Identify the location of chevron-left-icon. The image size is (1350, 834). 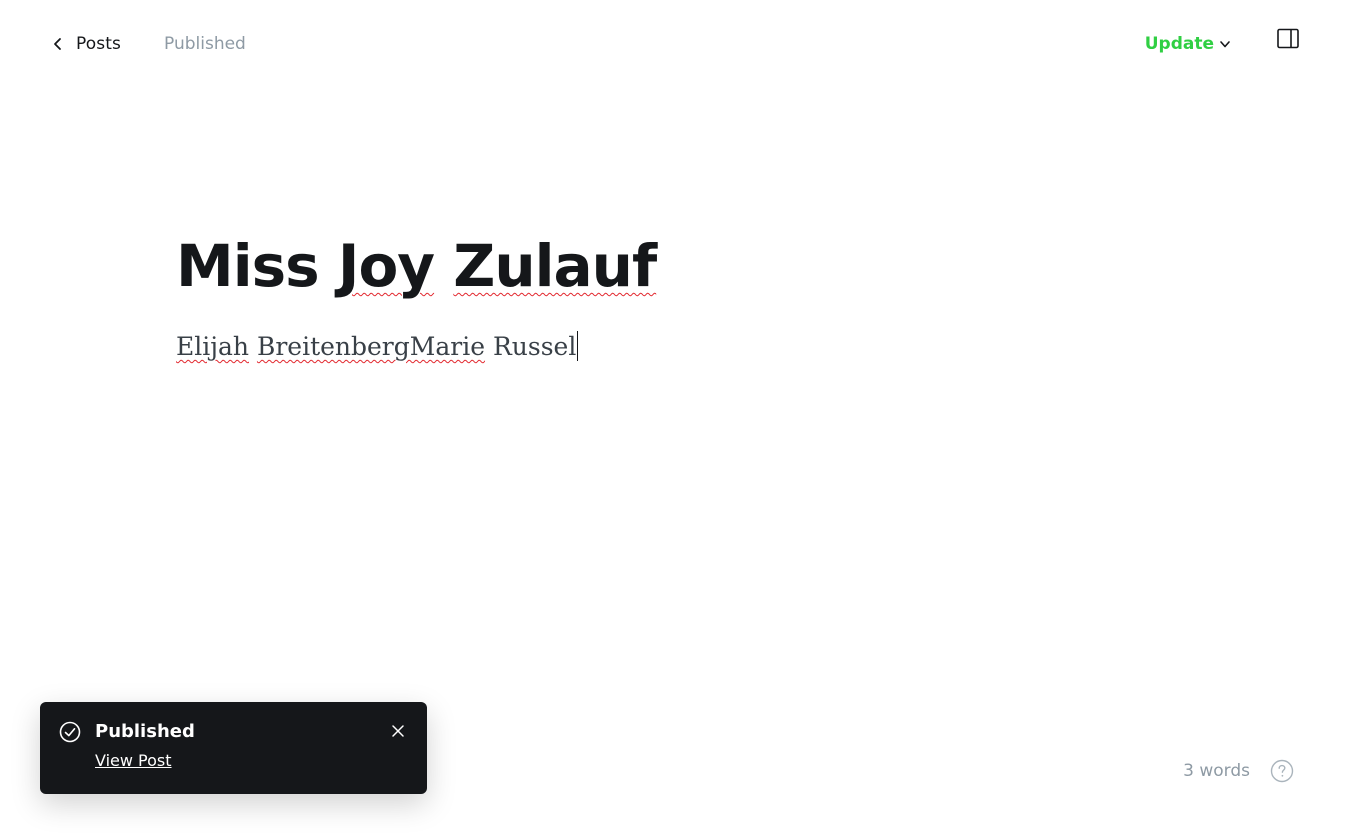
(58, 44).